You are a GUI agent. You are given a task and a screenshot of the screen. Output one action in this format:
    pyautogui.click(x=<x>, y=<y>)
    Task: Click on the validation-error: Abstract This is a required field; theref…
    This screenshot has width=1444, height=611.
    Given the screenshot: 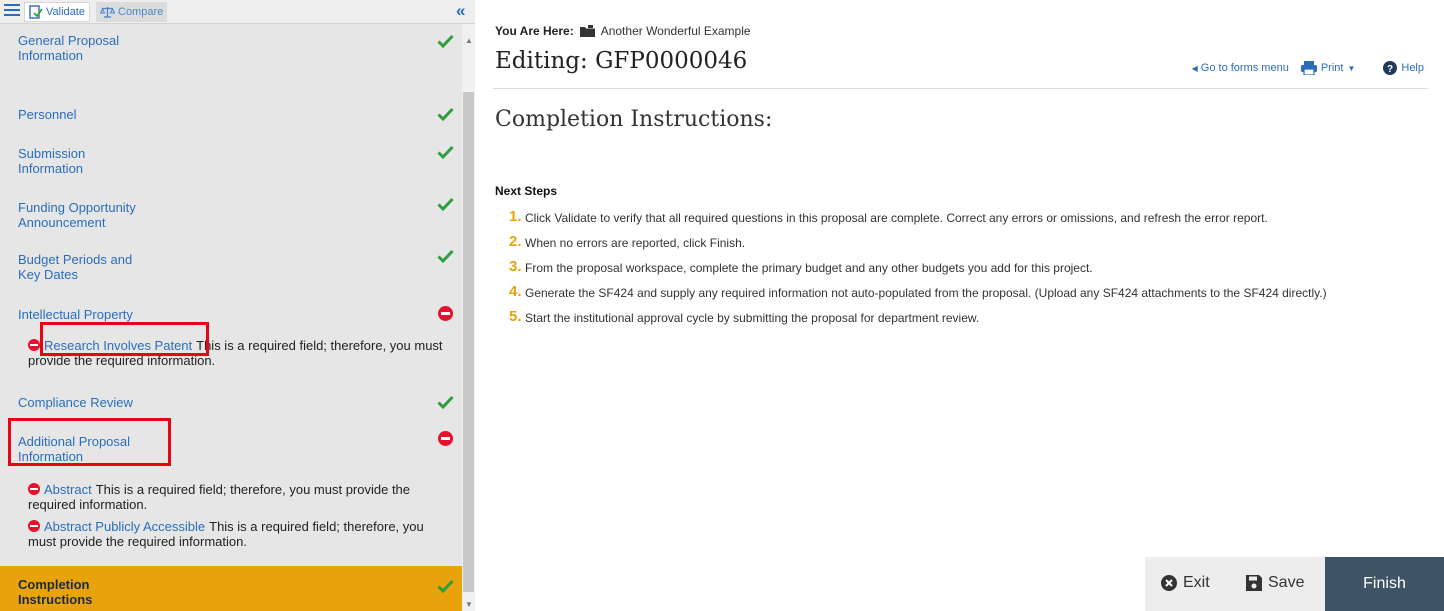 What is the action you would take?
    pyautogui.click(x=238, y=497)
    